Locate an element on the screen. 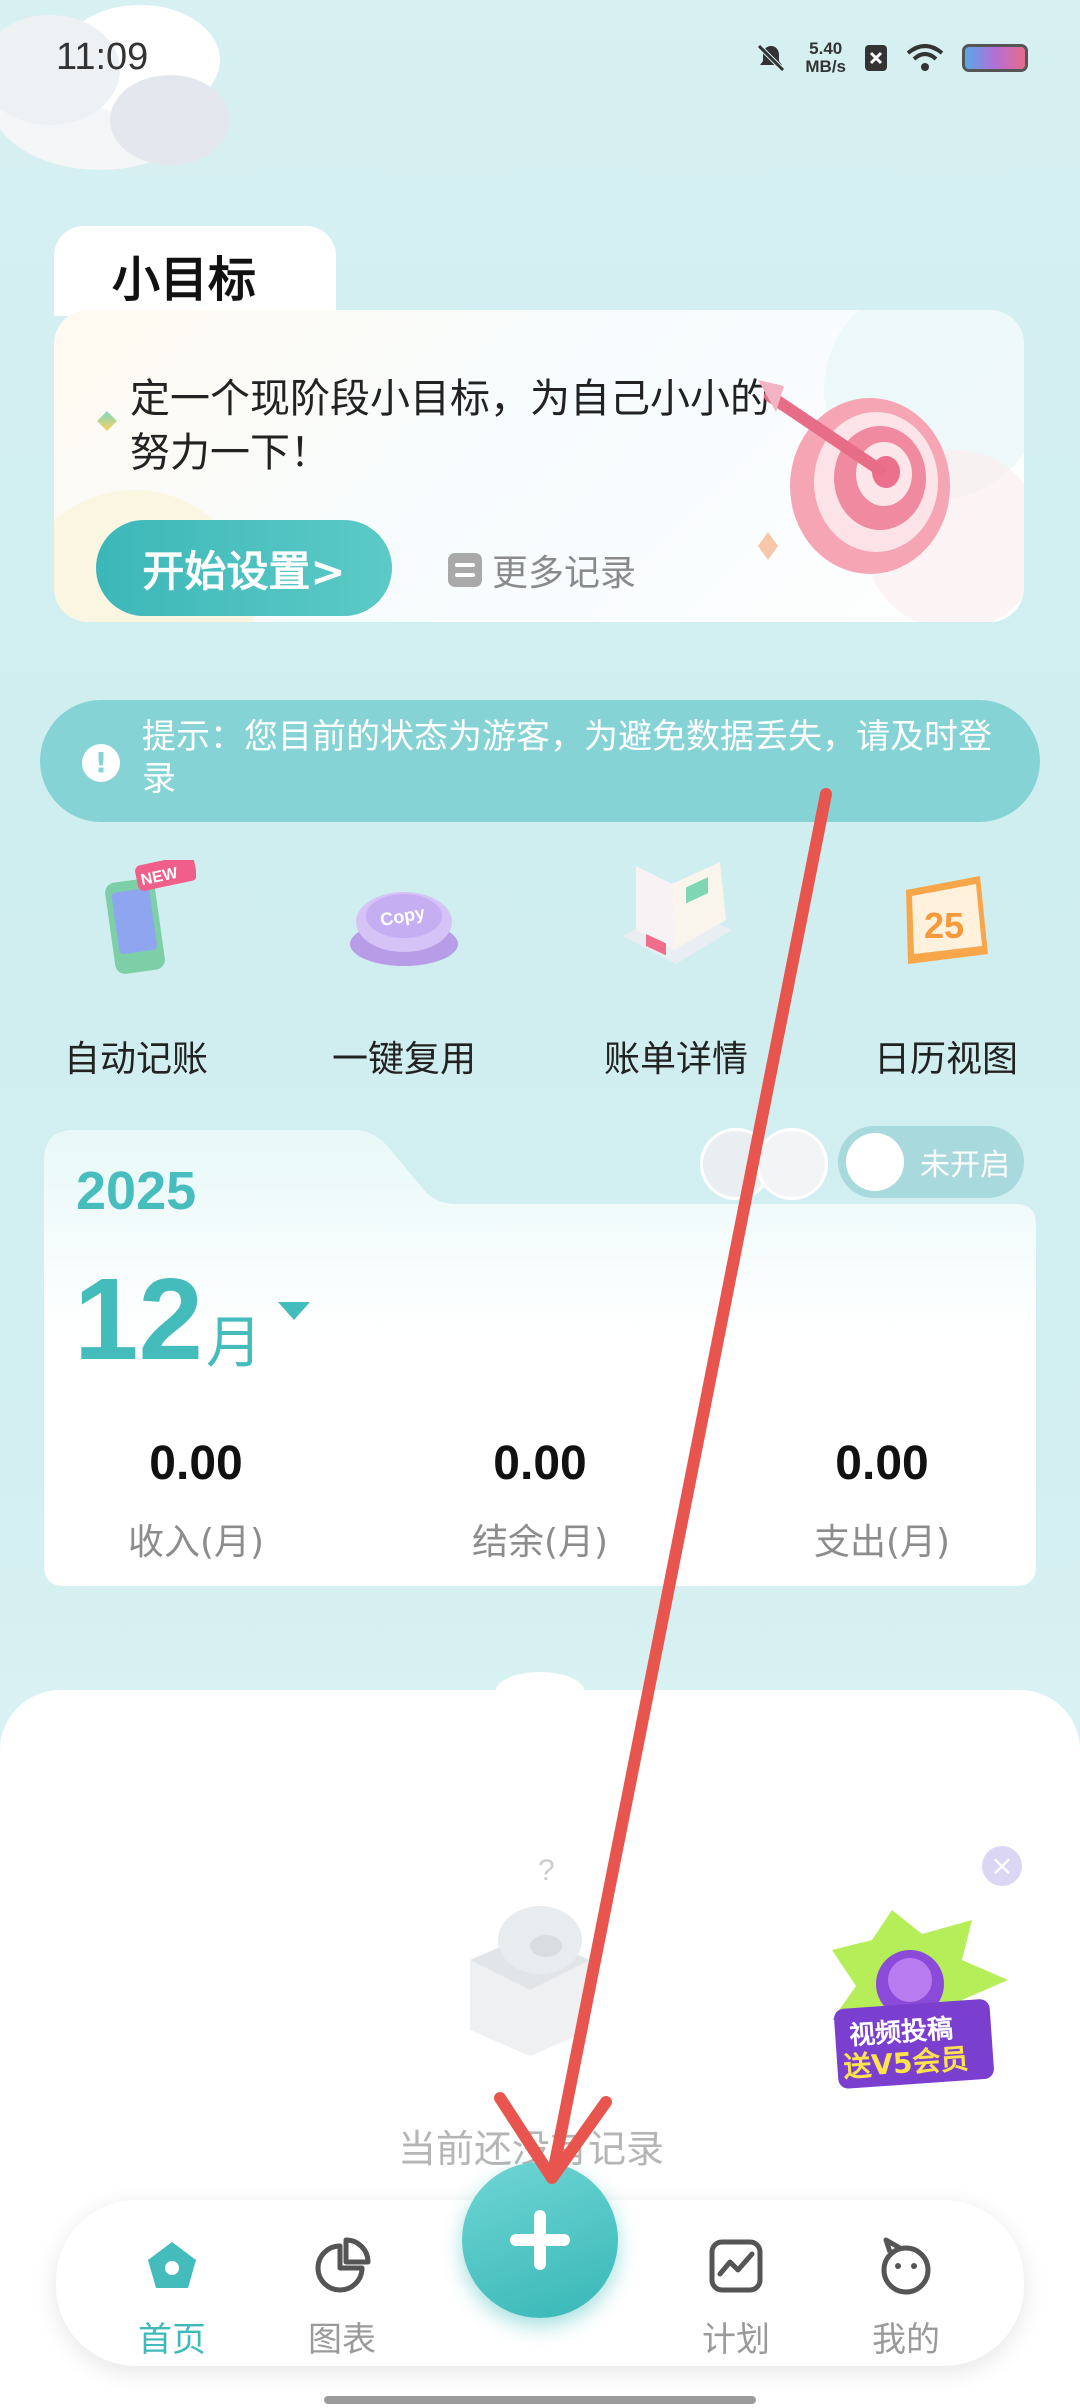 This screenshot has height=2408, width=1080. mute-bell-icon is located at coordinates (771, 58).